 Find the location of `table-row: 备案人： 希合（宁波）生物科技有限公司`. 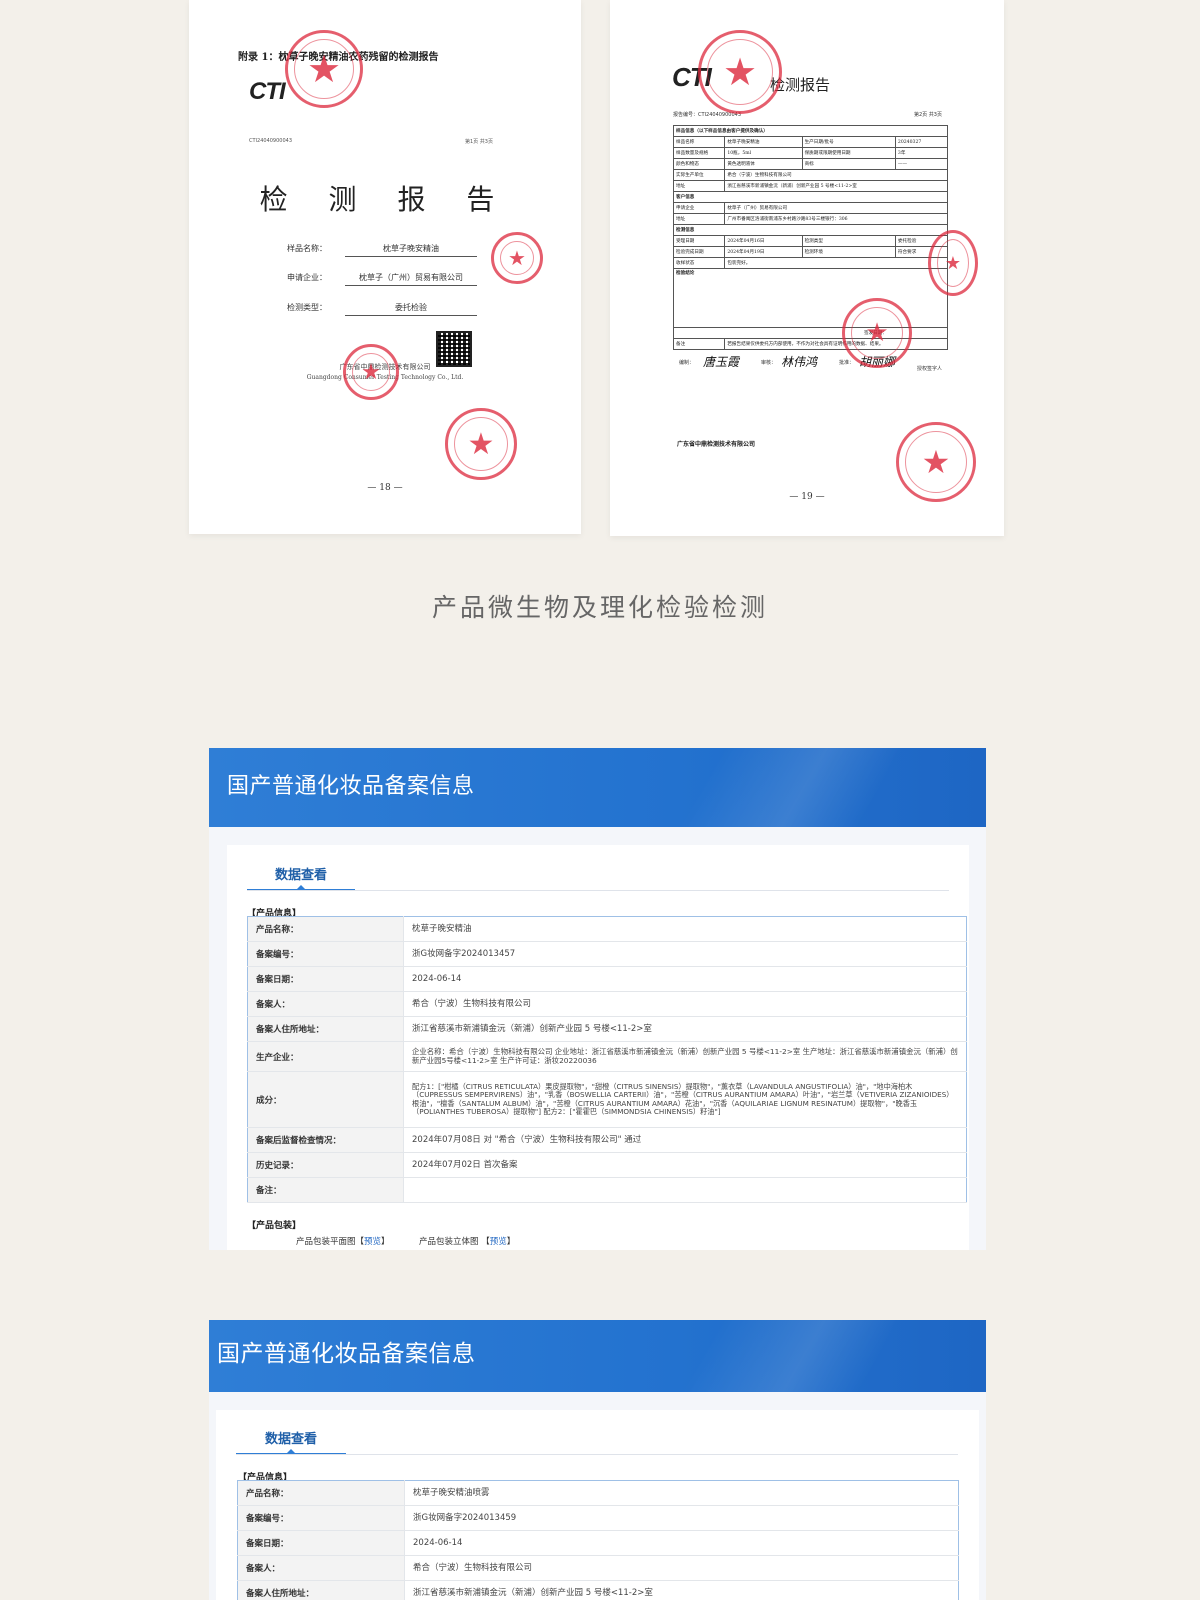

table-row: 备案人： 希合（宁波）生物科技有限公司 is located at coordinates (598, 1568).